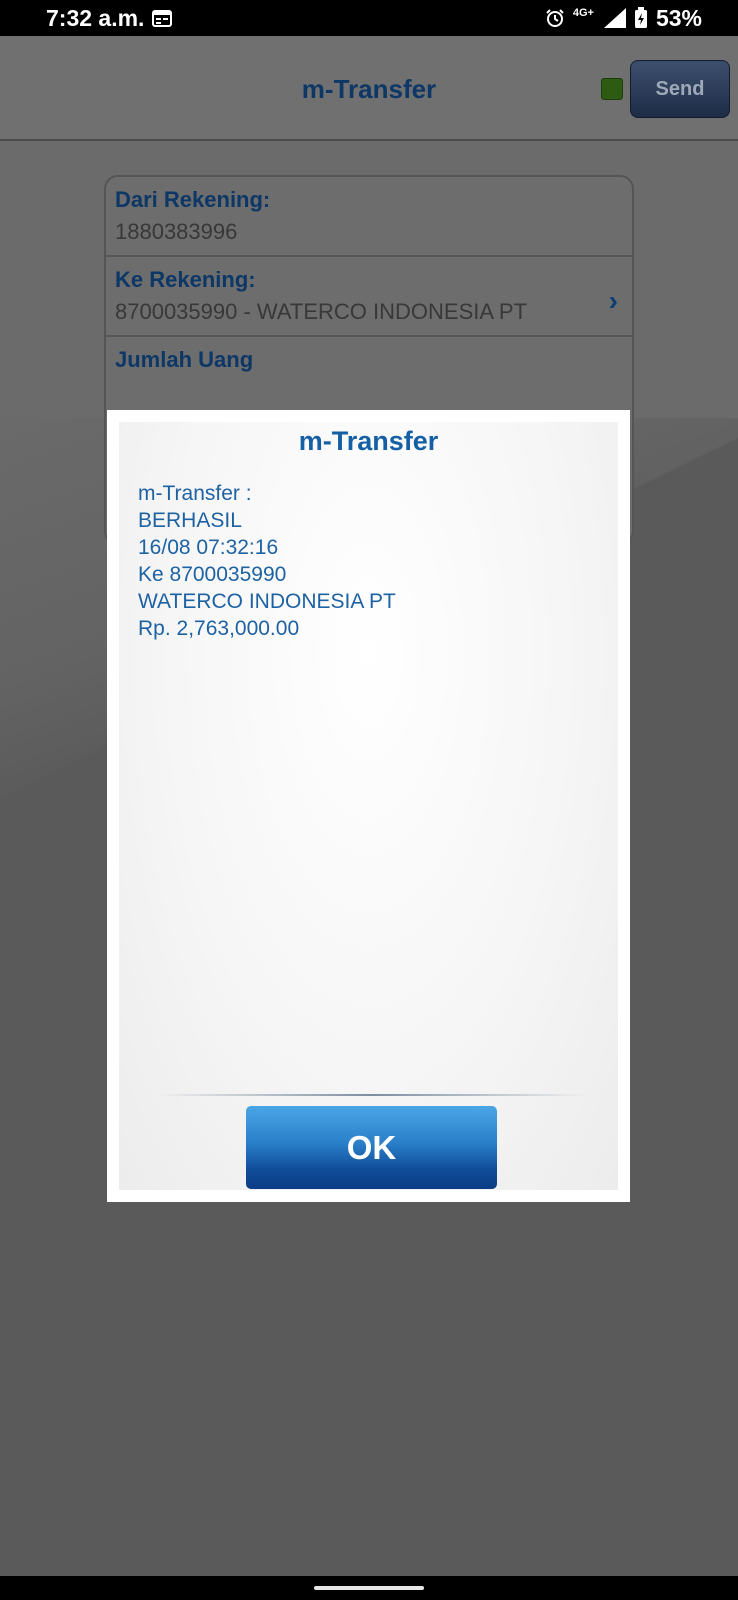 The width and height of the screenshot is (738, 1600). What do you see at coordinates (369, 18) in the screenshot?
I see `status-bar: 7:32 a.m. 4G+ 53%` at bounding box center [369, 18].